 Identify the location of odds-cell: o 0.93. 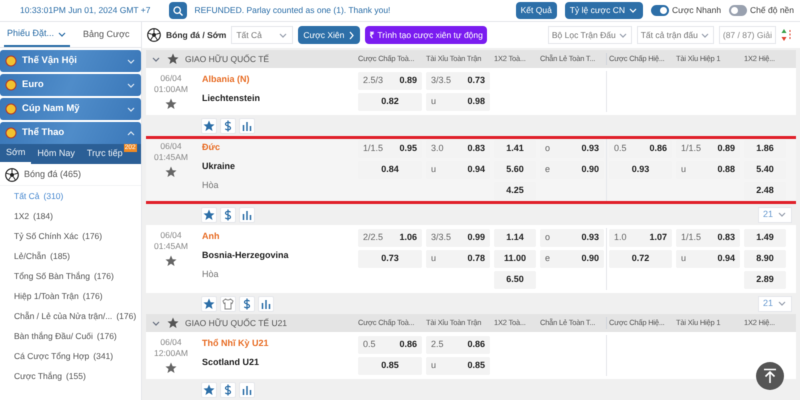
(572, 238).